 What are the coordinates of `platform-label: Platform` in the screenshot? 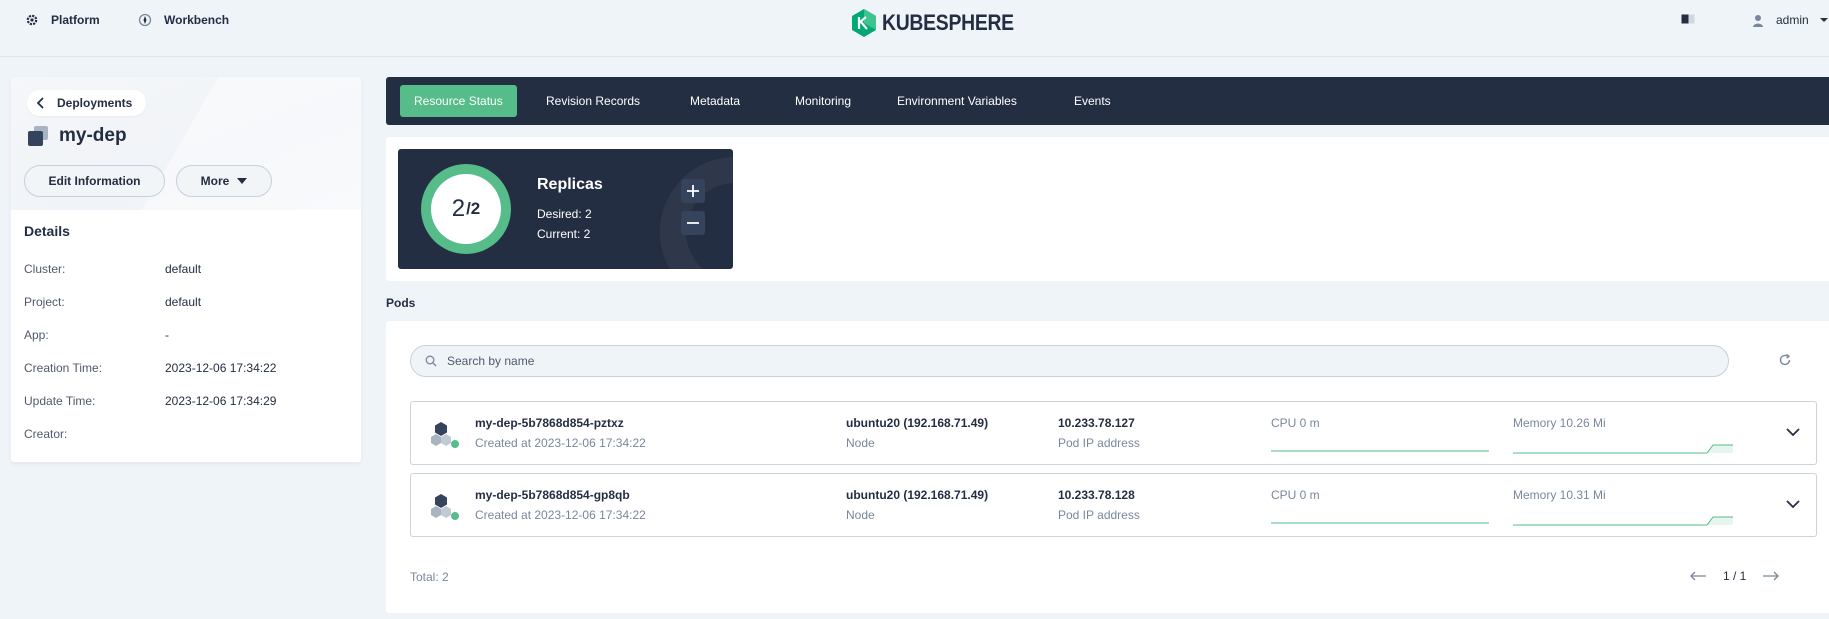 It's located at (75, 20).